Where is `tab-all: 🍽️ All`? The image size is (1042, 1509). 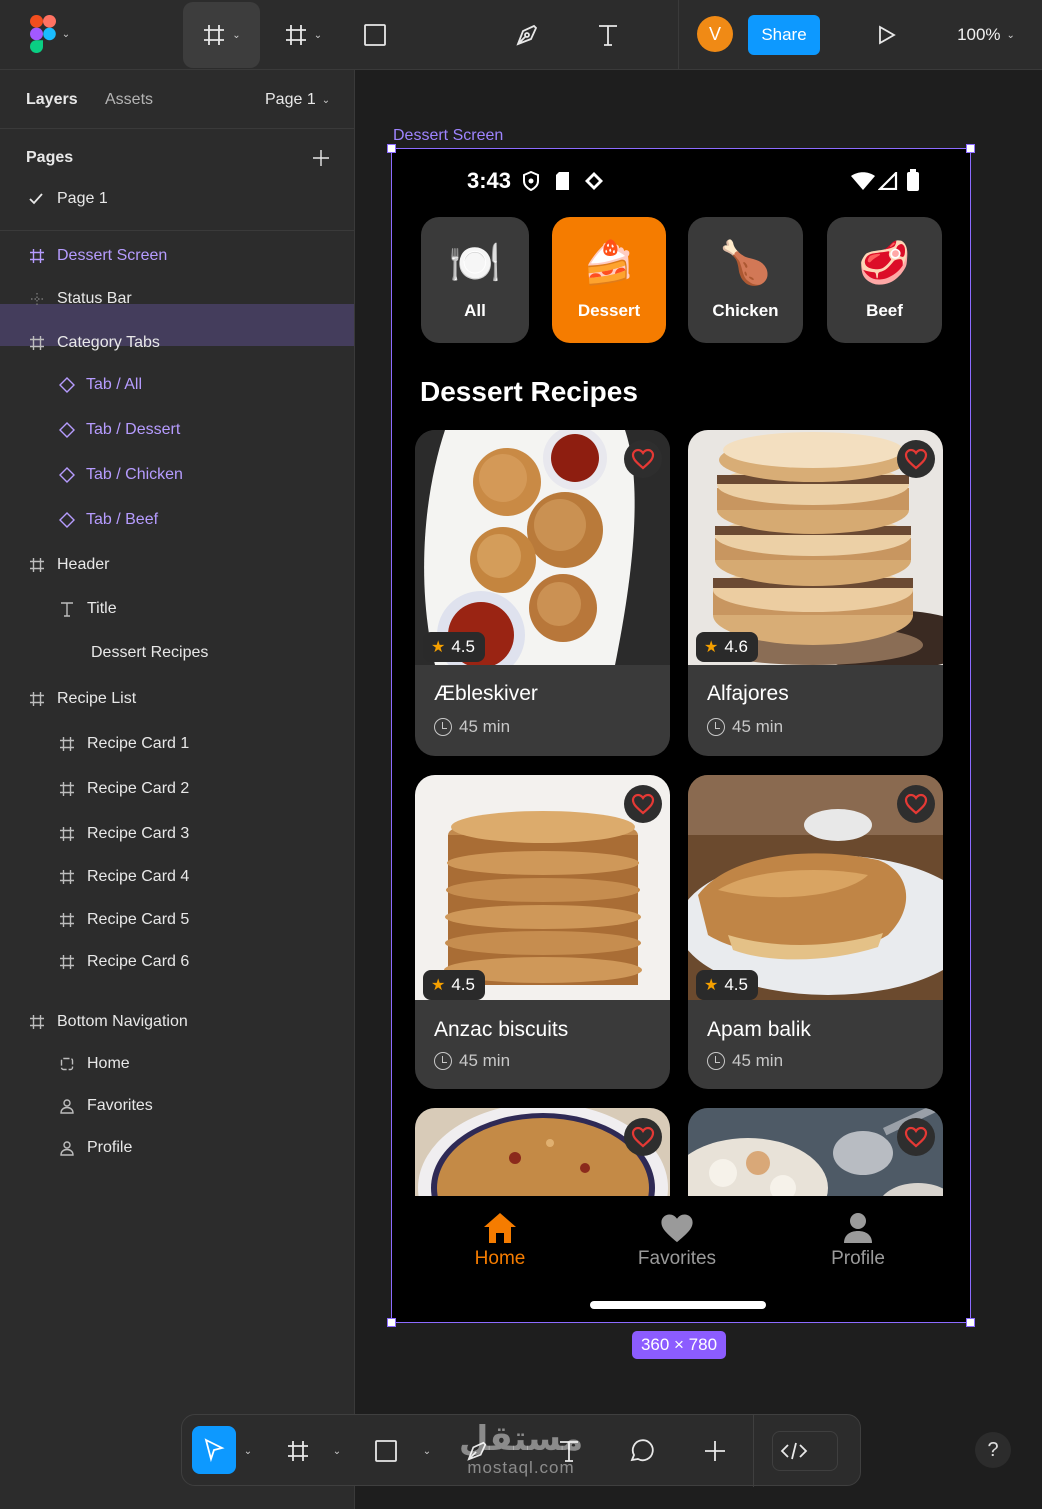 tab-all: 🍽️ All is located at coordinates (475, 280).